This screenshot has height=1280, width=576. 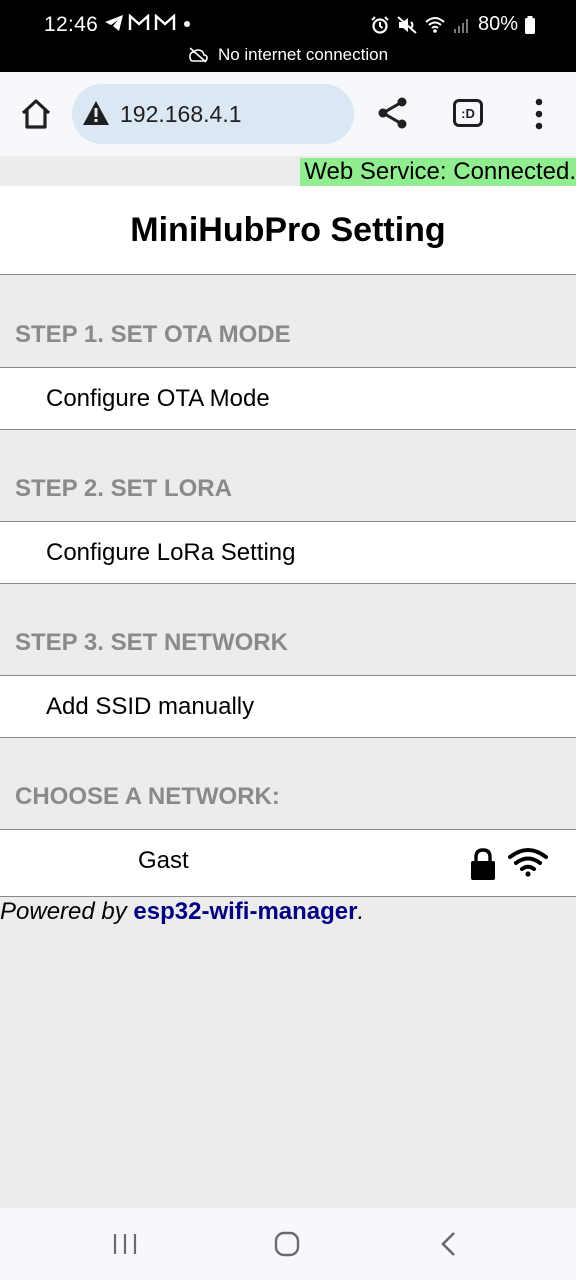 What do you see at coordinates (198, 55) in the screenshot?
I see `cloud-off-icon` at bounding box center [198, 55].